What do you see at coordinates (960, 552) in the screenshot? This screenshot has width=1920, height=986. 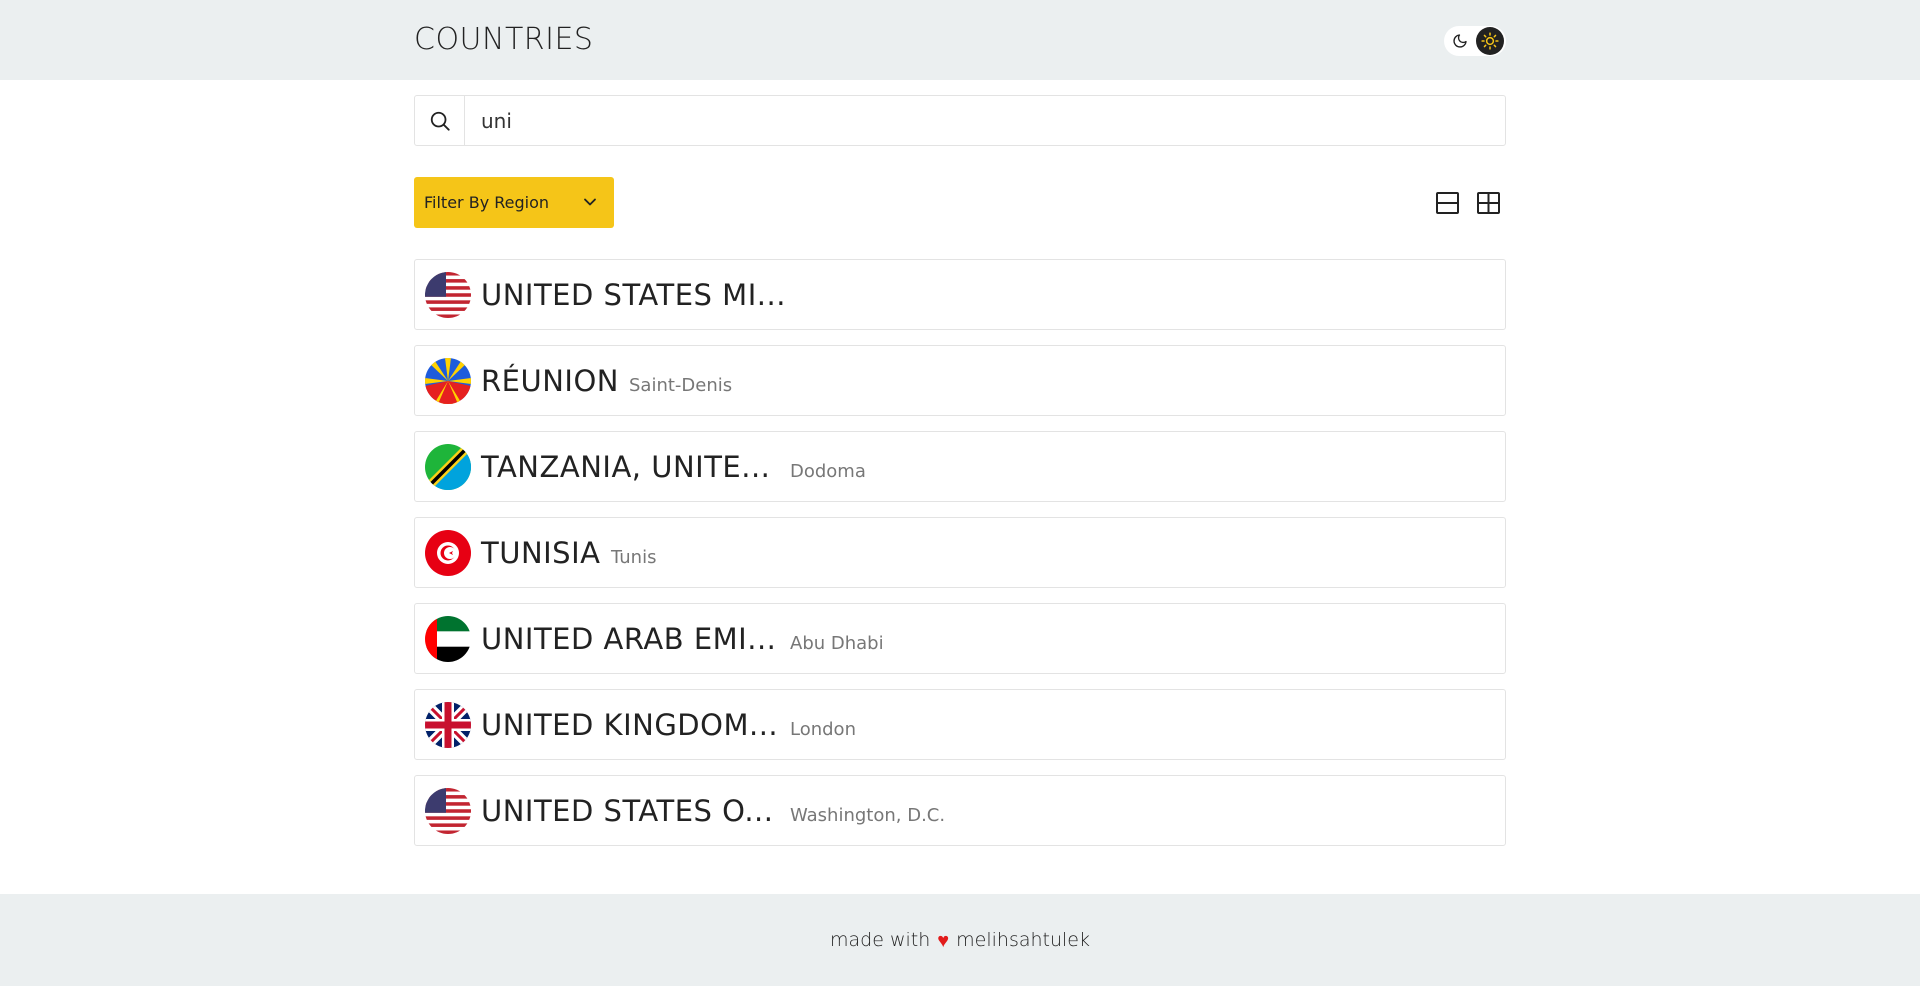 I see `country-row: TUNISIA Tunis` at bounding box center [960, 552].